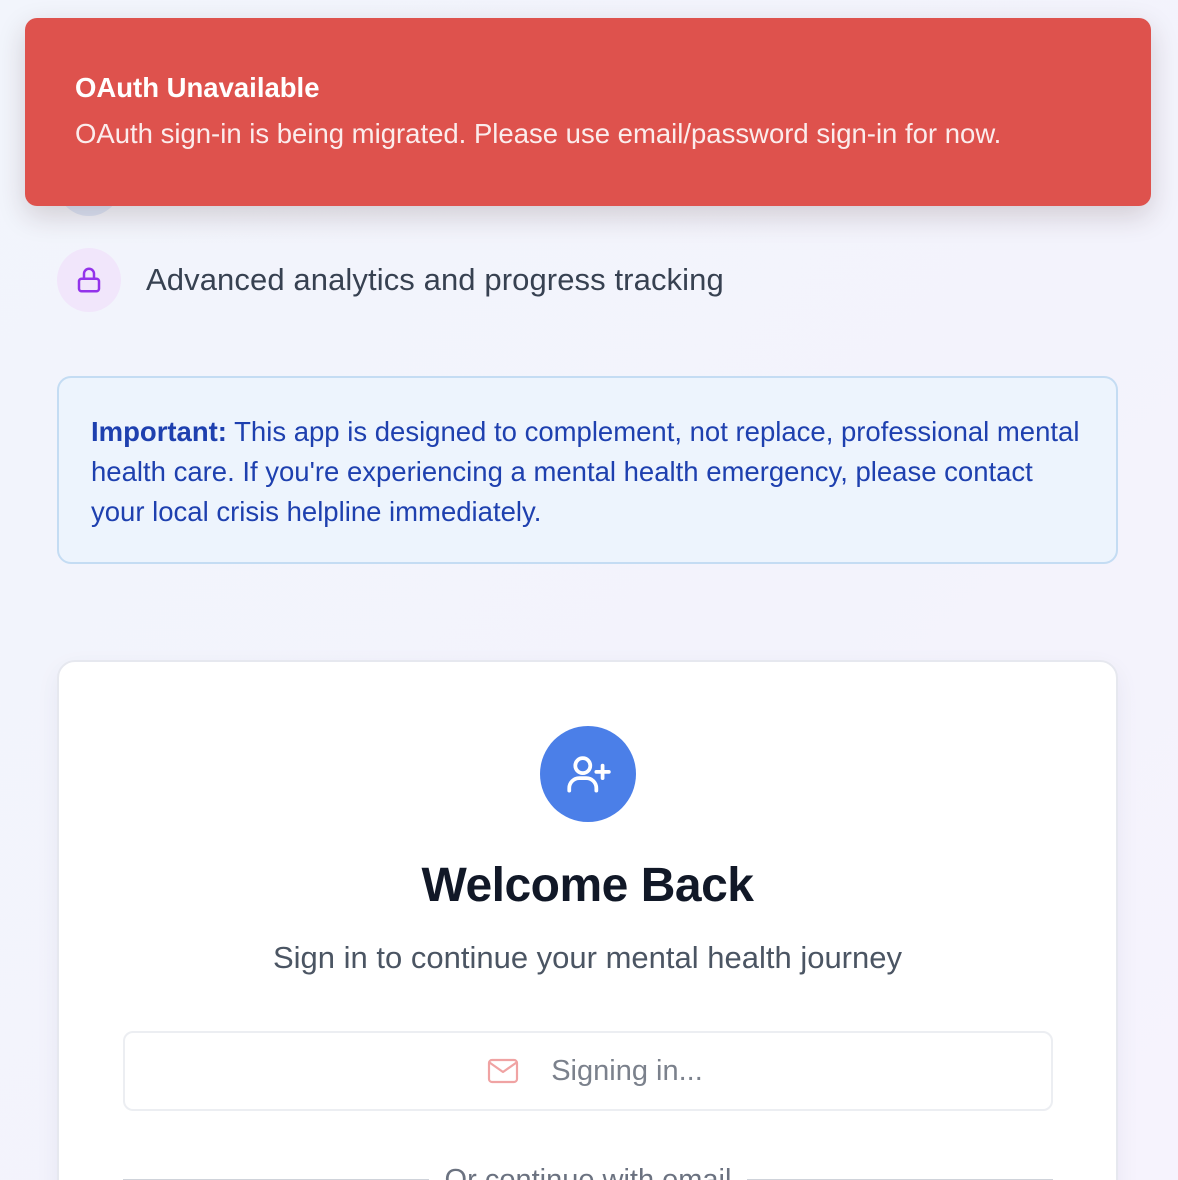  I want to click on feature-text: Advanced analytics and progress tracking, so click(435, 279).